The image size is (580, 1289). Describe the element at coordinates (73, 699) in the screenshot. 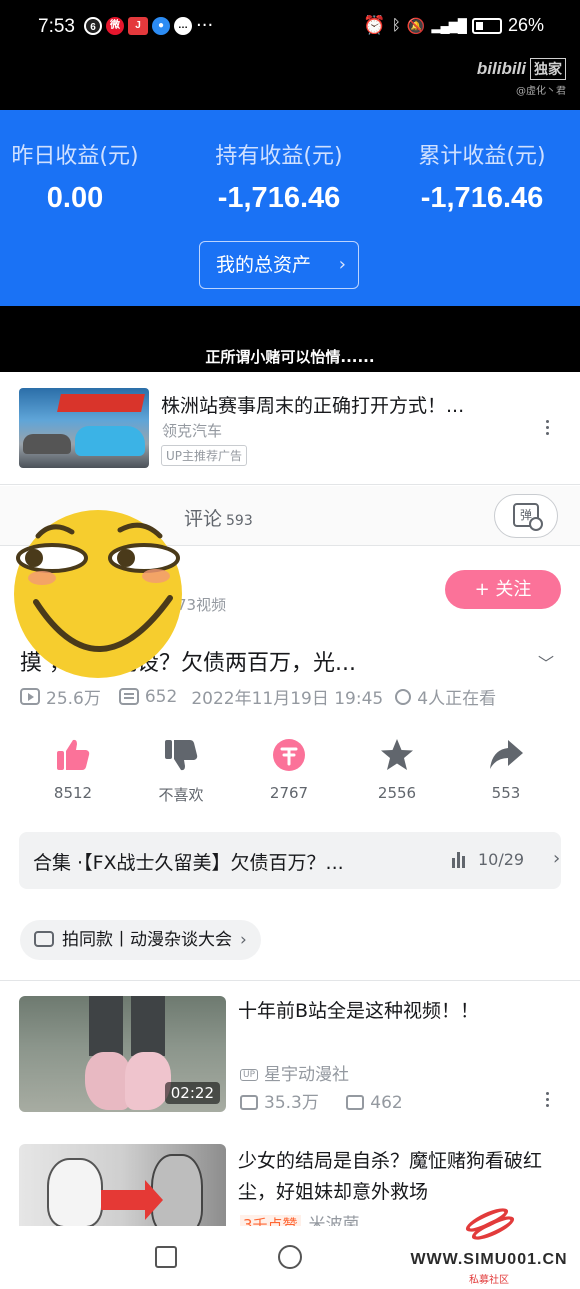

I see `view-count: 25.6万` at that location.